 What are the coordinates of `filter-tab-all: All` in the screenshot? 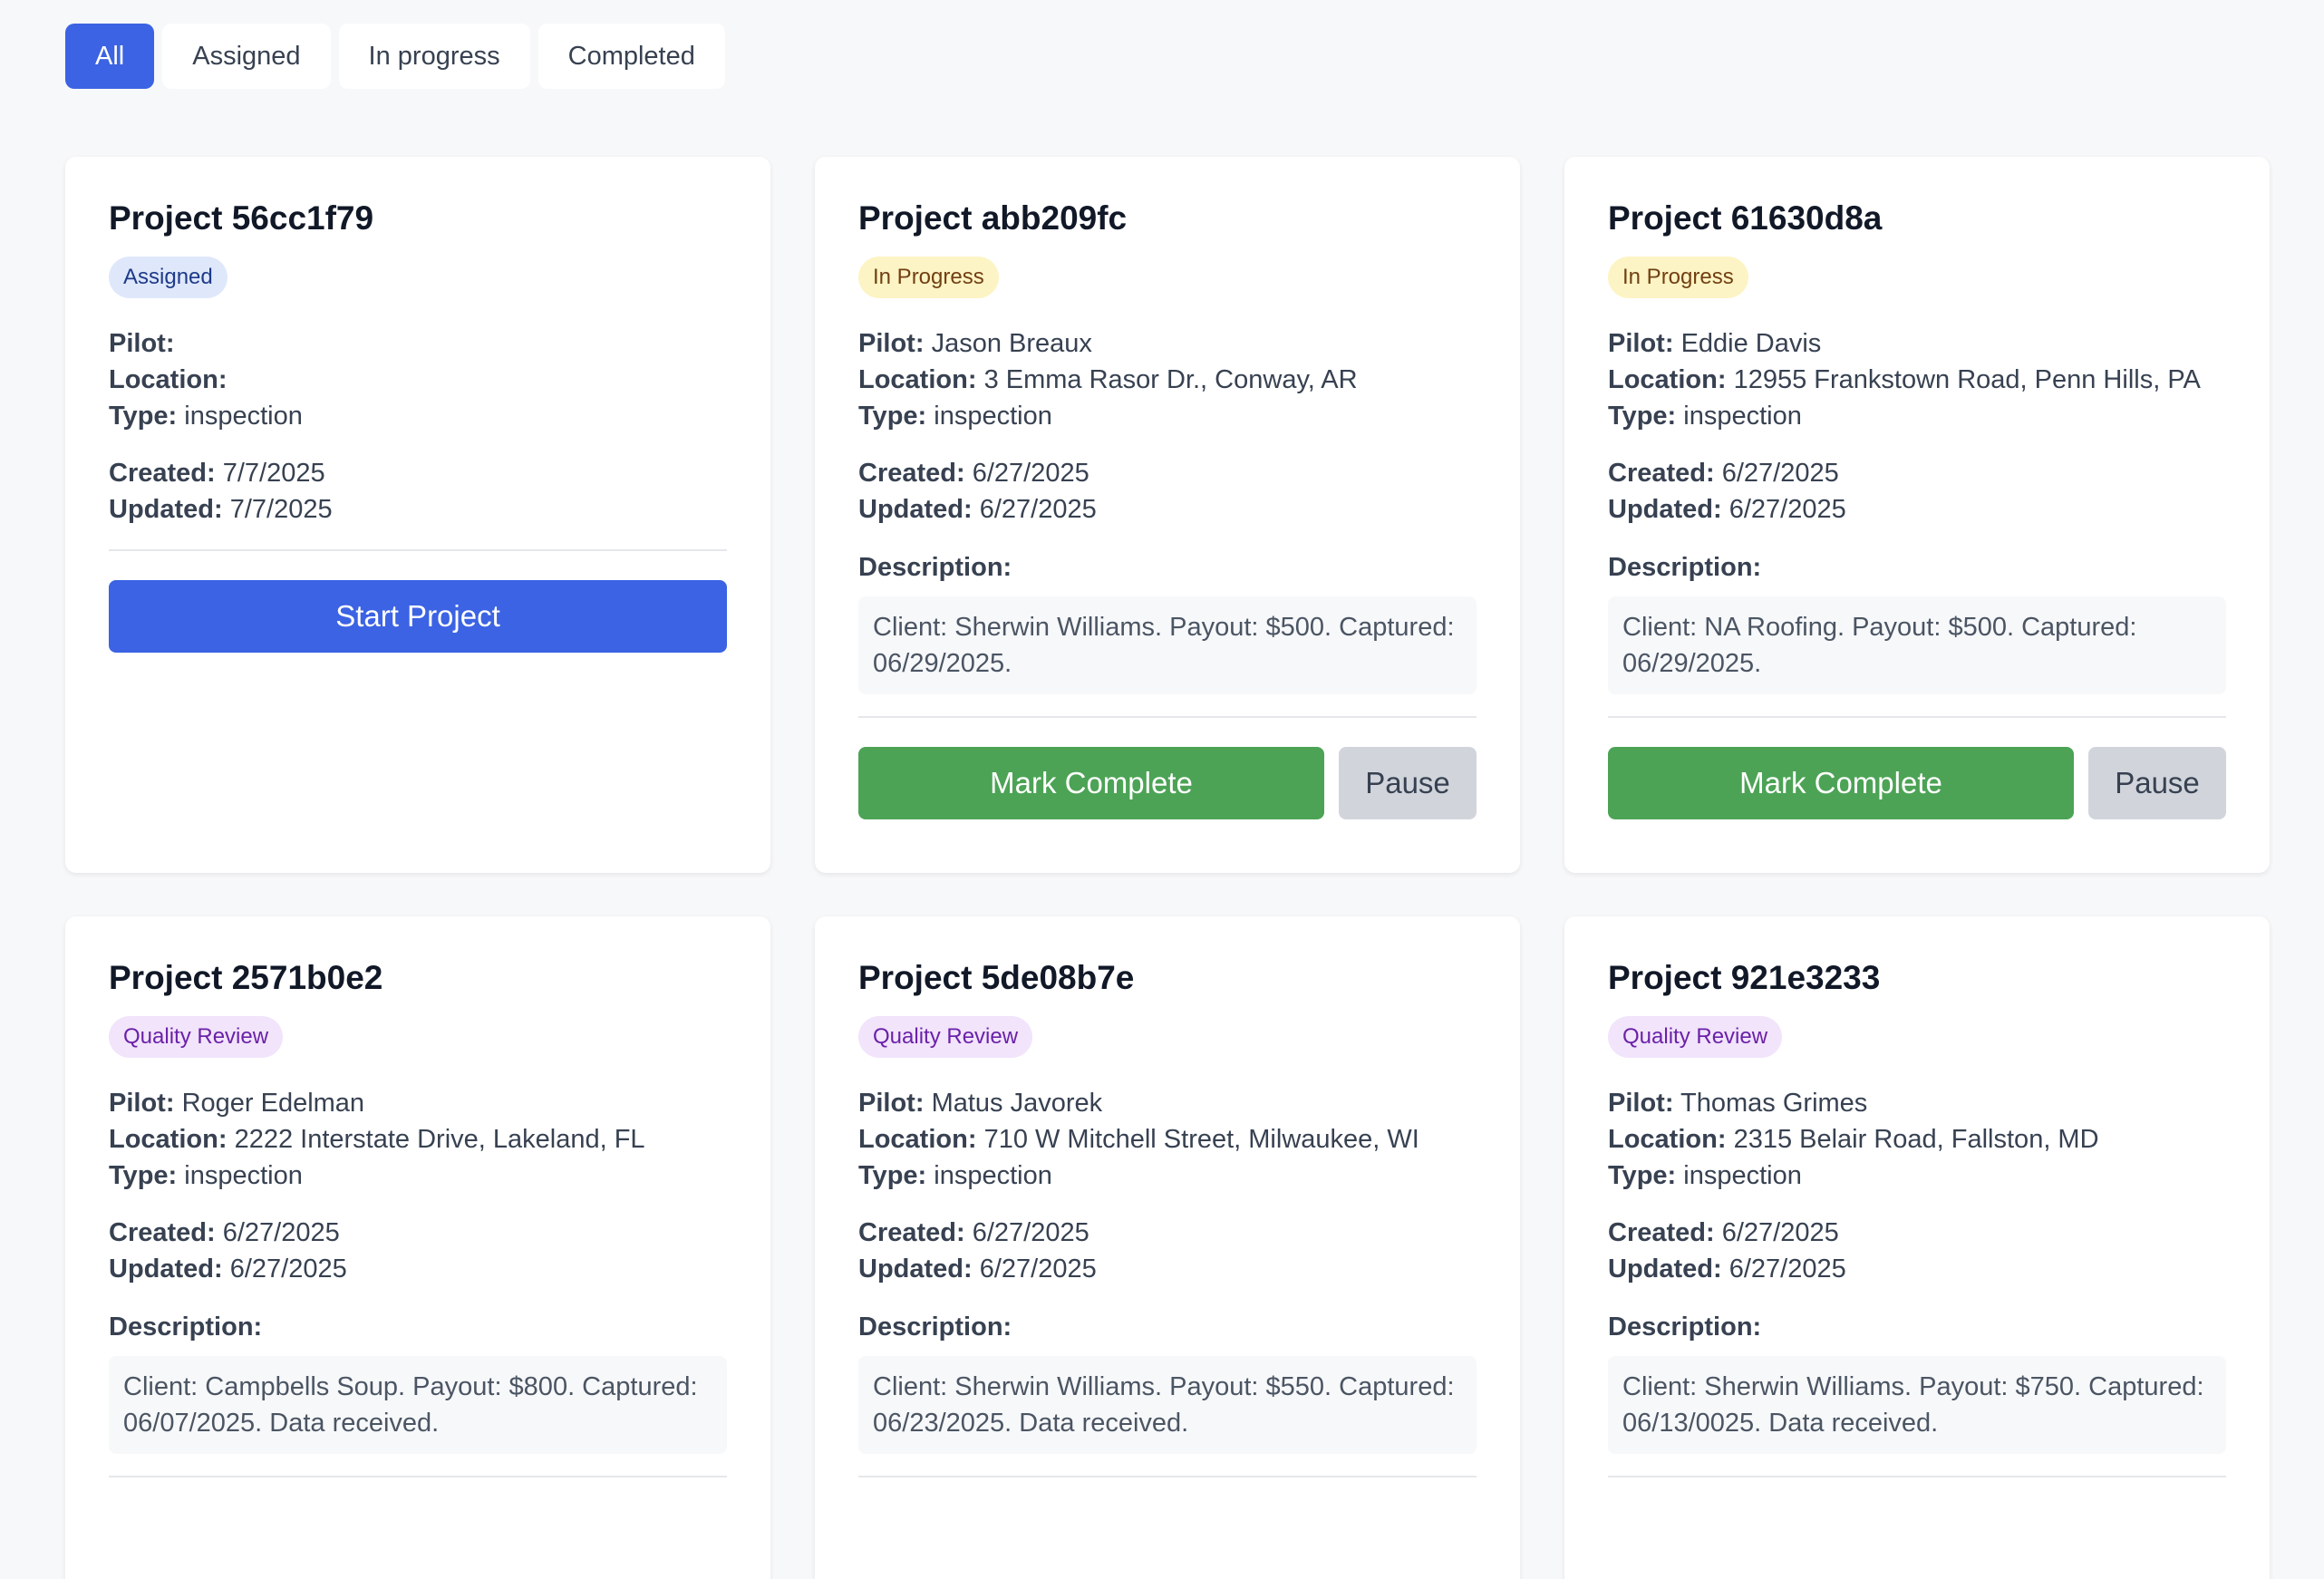 It's located at (110, 56).